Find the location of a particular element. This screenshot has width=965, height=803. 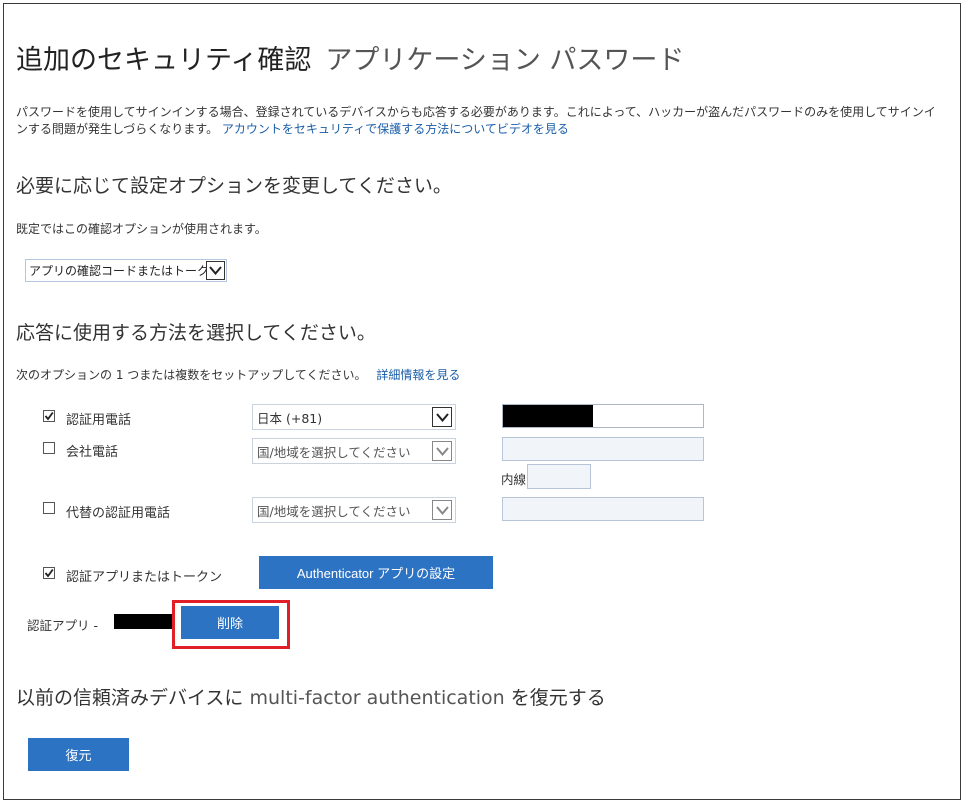

office-phone-label: 会社電話 is located at coordinates (92, 452).